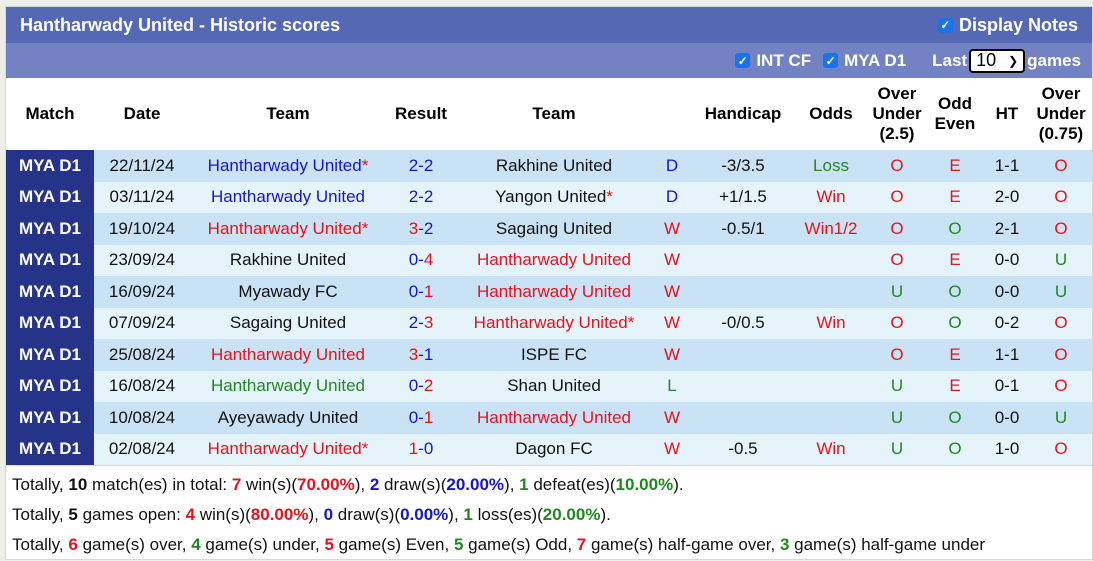 The image size is (1093, 561). I want to click on score-away: 4, so click(428, 260).